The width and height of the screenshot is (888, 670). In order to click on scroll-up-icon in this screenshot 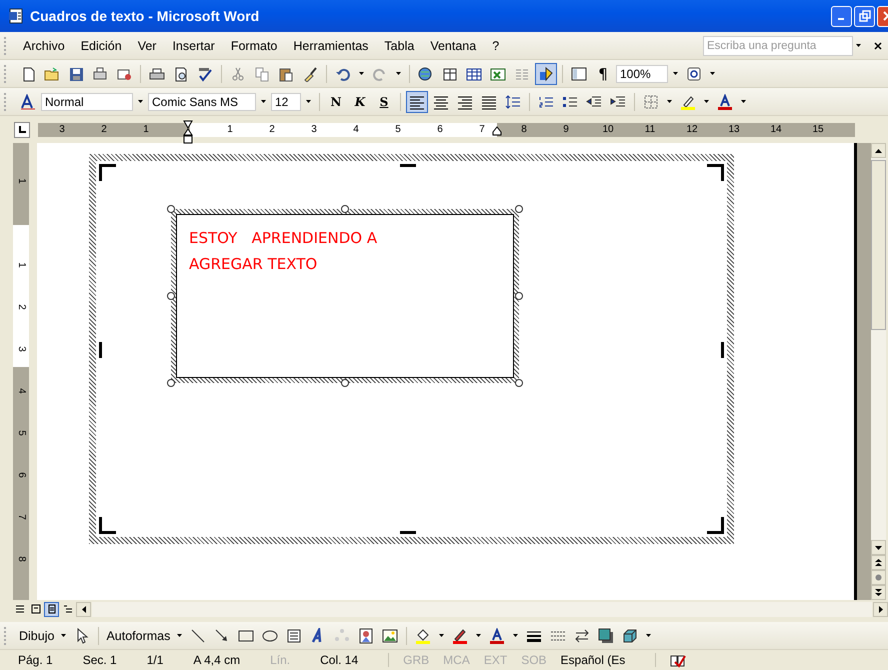, I will do `click(878, 150)`.